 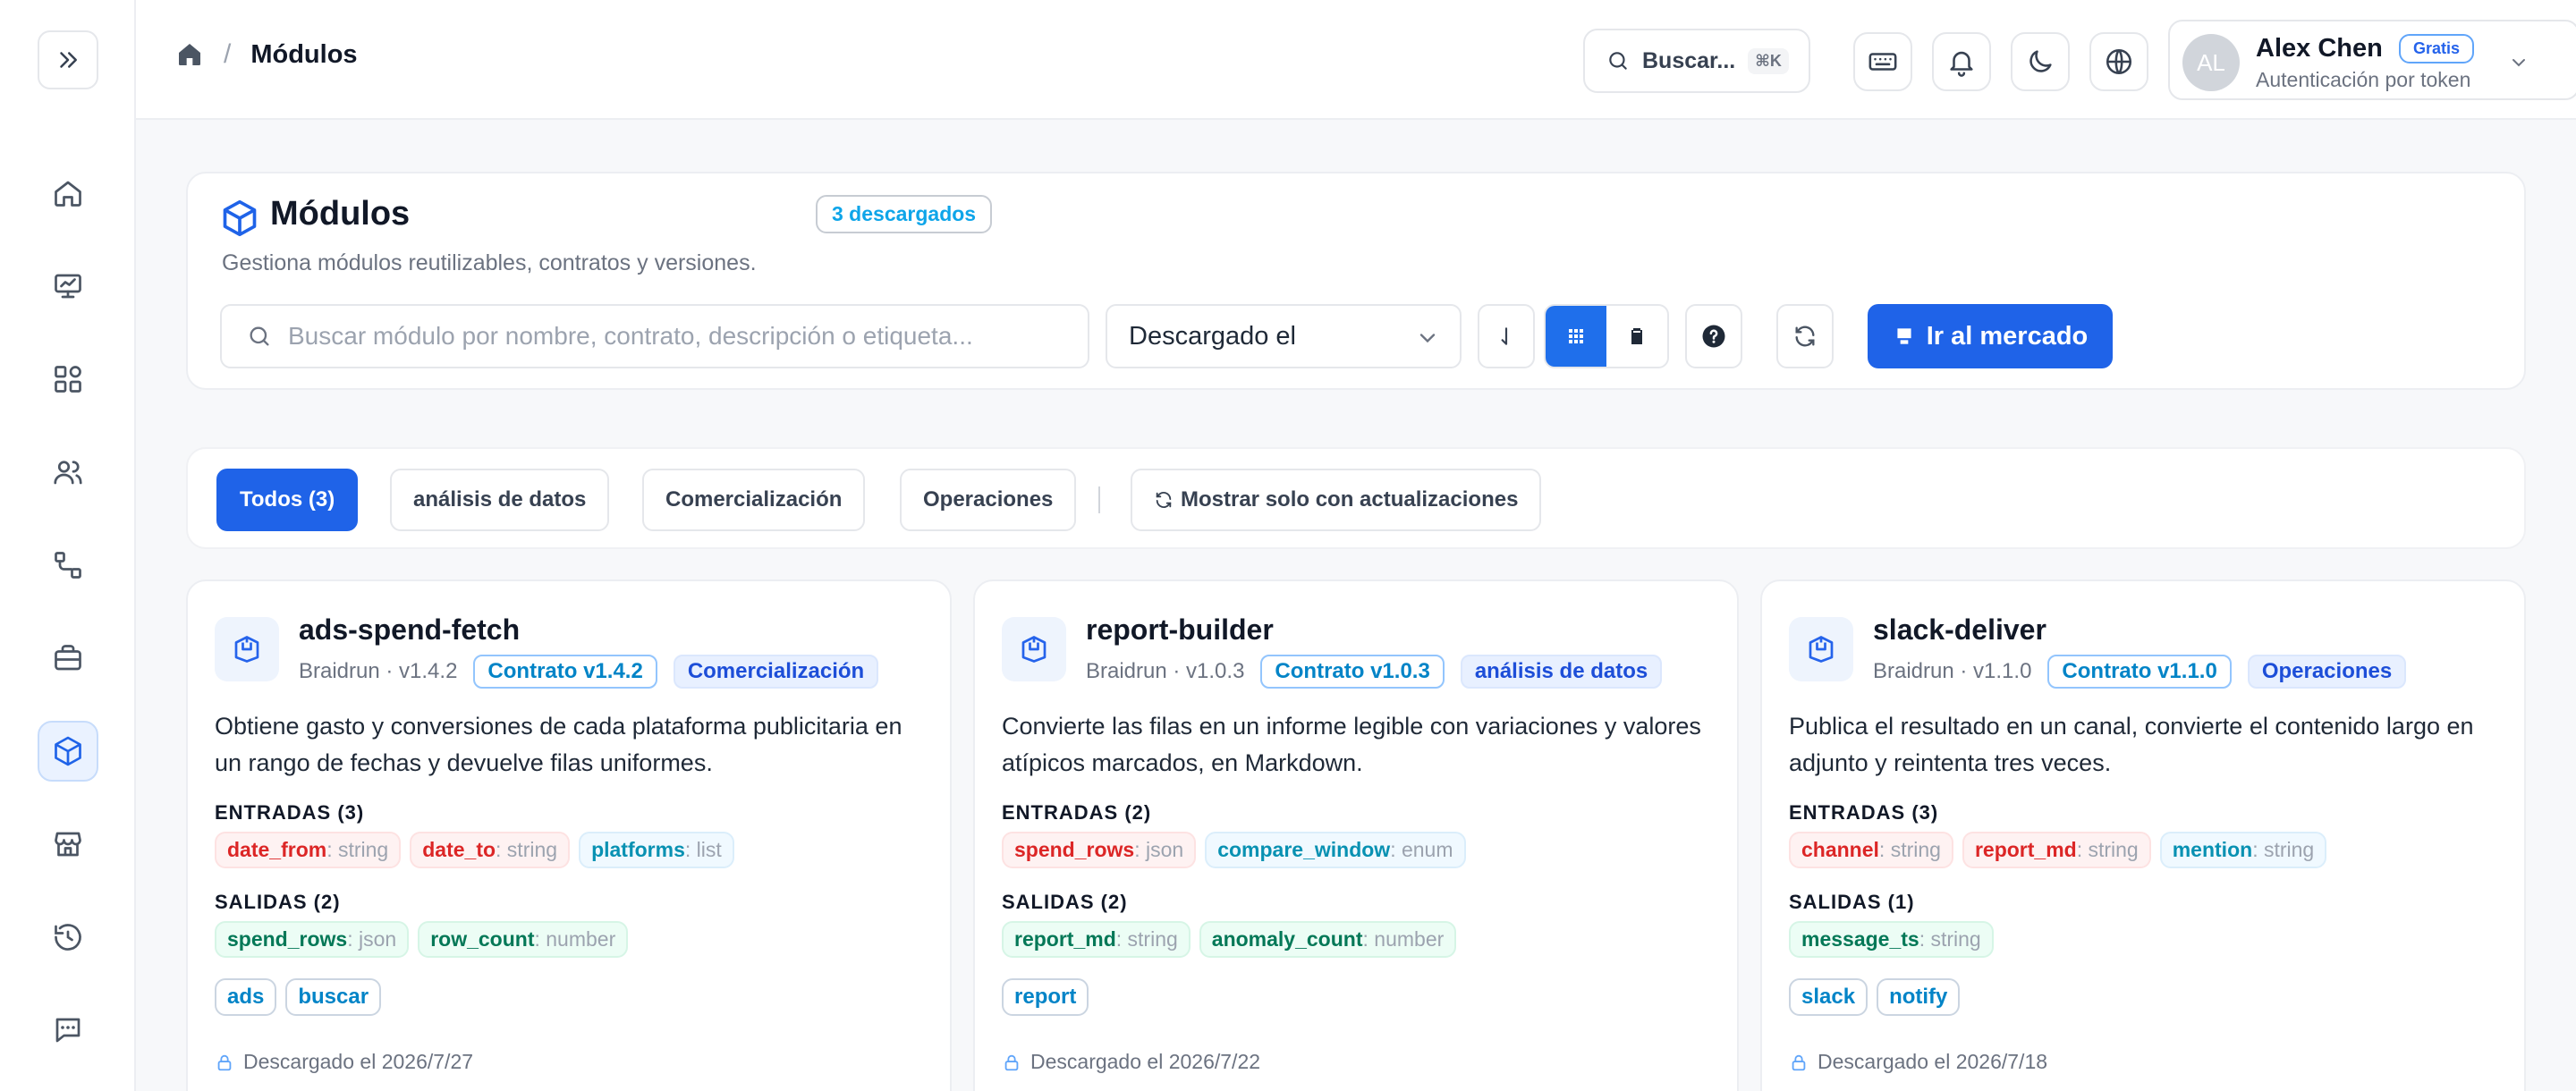 I want to click on notifications-button, so click(x=1961, y=61).